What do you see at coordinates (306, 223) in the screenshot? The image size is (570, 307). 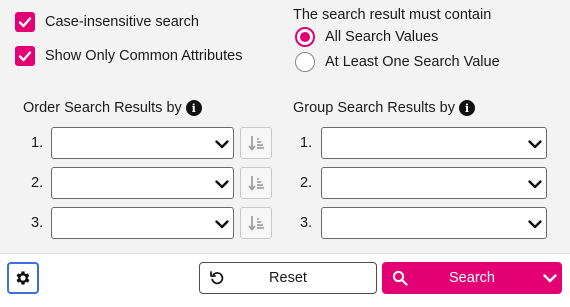 I see `group-row-number: 3.` at bounding box center [306, 223].